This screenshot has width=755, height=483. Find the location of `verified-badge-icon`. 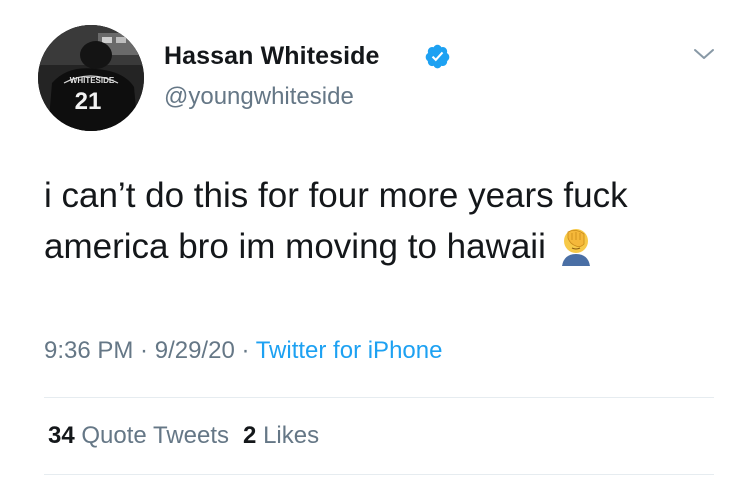

verified-badge-icon is located at coordinates (437, 56).